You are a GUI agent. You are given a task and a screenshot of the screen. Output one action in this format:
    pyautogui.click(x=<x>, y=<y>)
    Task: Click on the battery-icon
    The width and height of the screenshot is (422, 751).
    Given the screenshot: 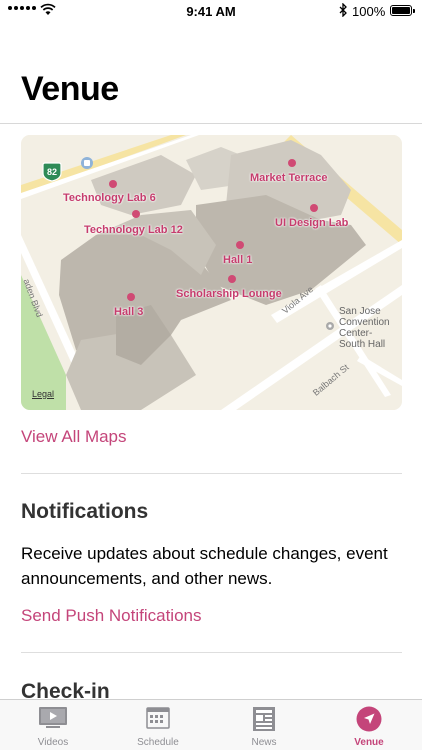 What is the action you would take?
    pyautogui.click(x=402, y=10)
    